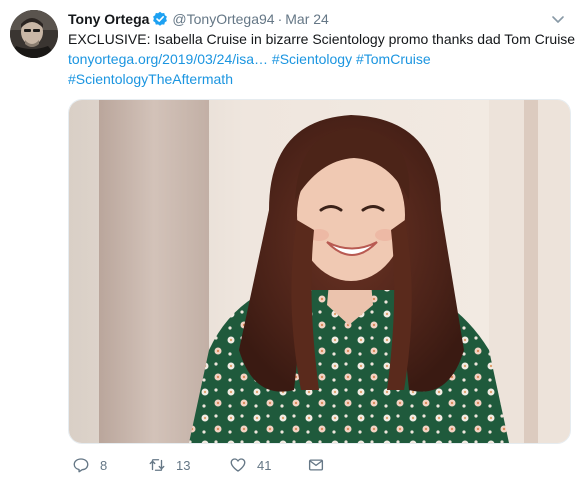 Image resolution: width=580 pixels, height=483 pixels. Describe the element at coordinates (393, 59) in the screenshot. I see `hashtag-tomcruise: #TomCruise` at that location.